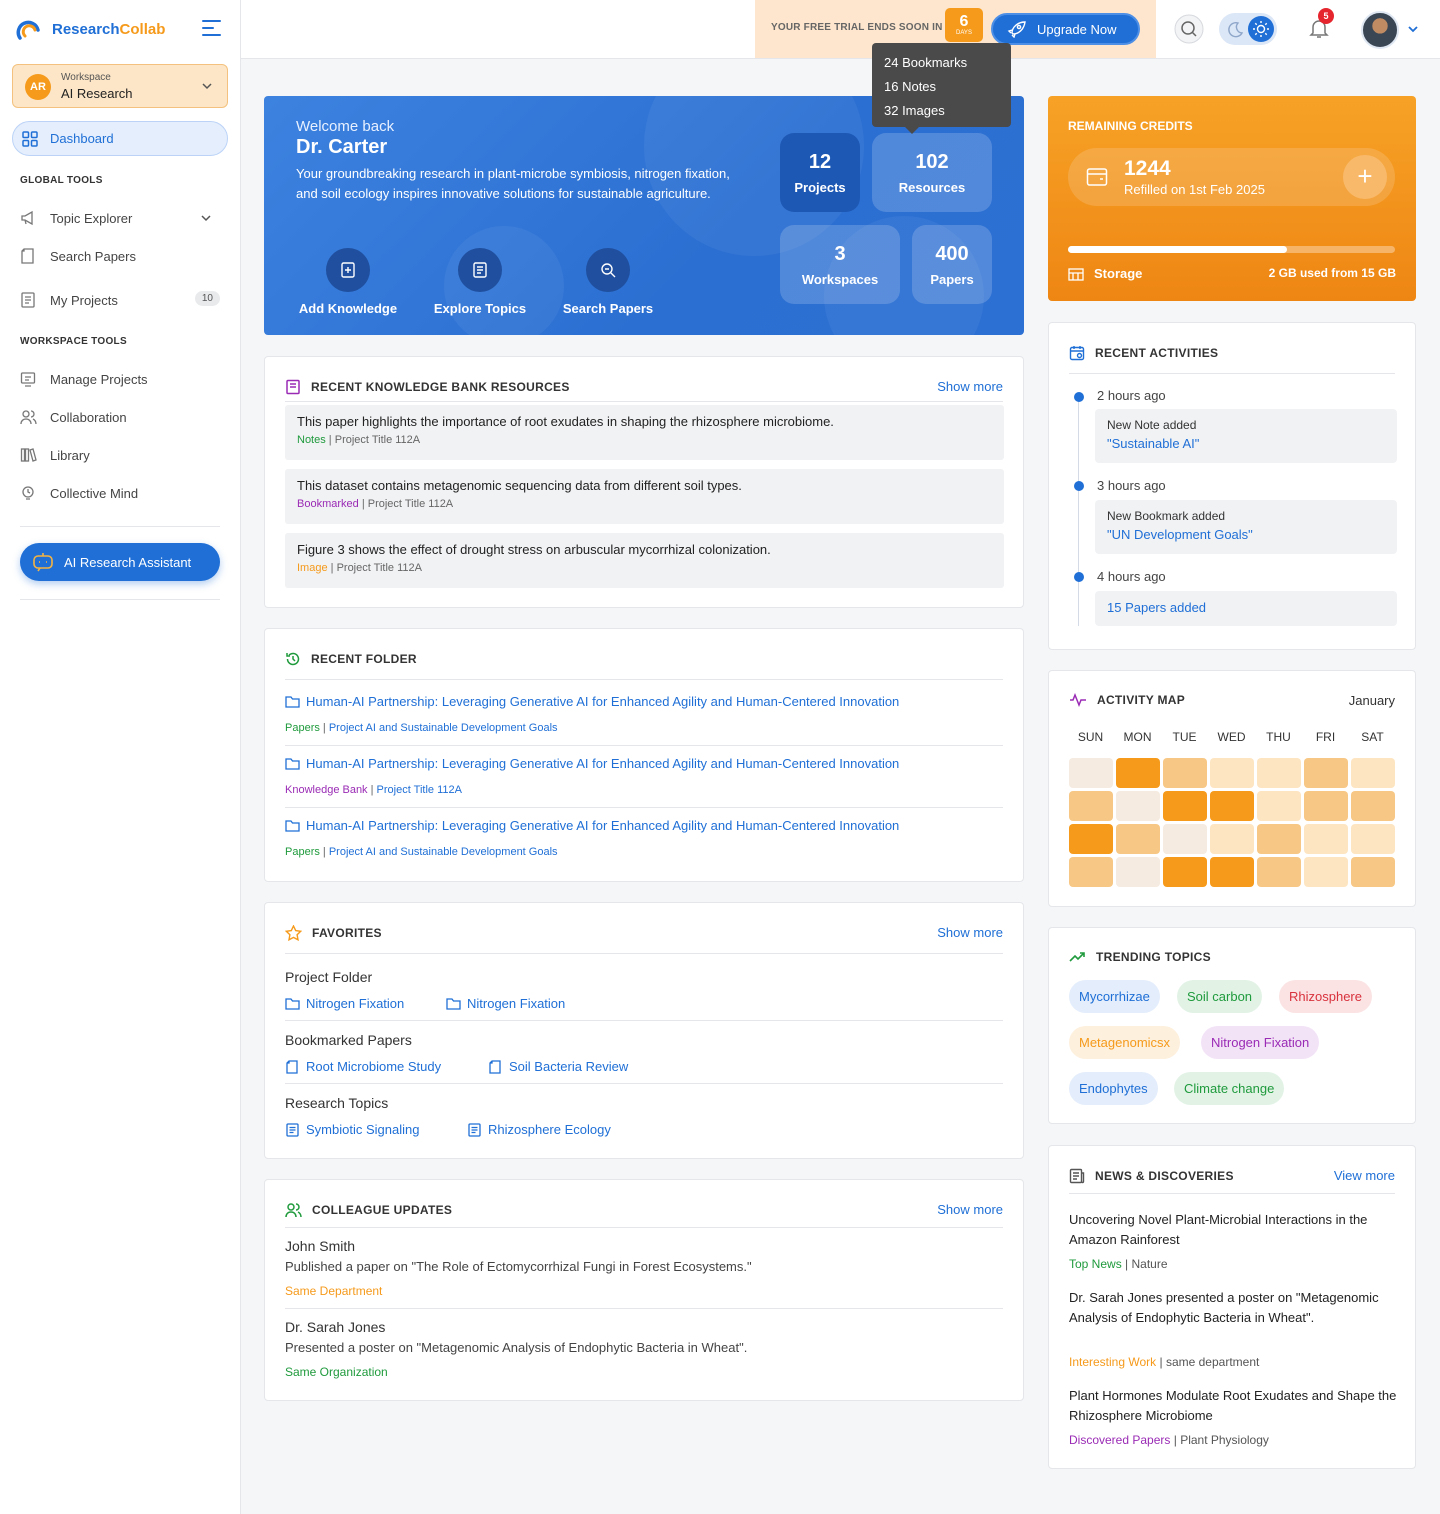 This screenshot has height=1514, width=1440. Describe the element at coordinates (952, 264) in the screenshot. I see `stat-papers: 400 Papers` at that location.